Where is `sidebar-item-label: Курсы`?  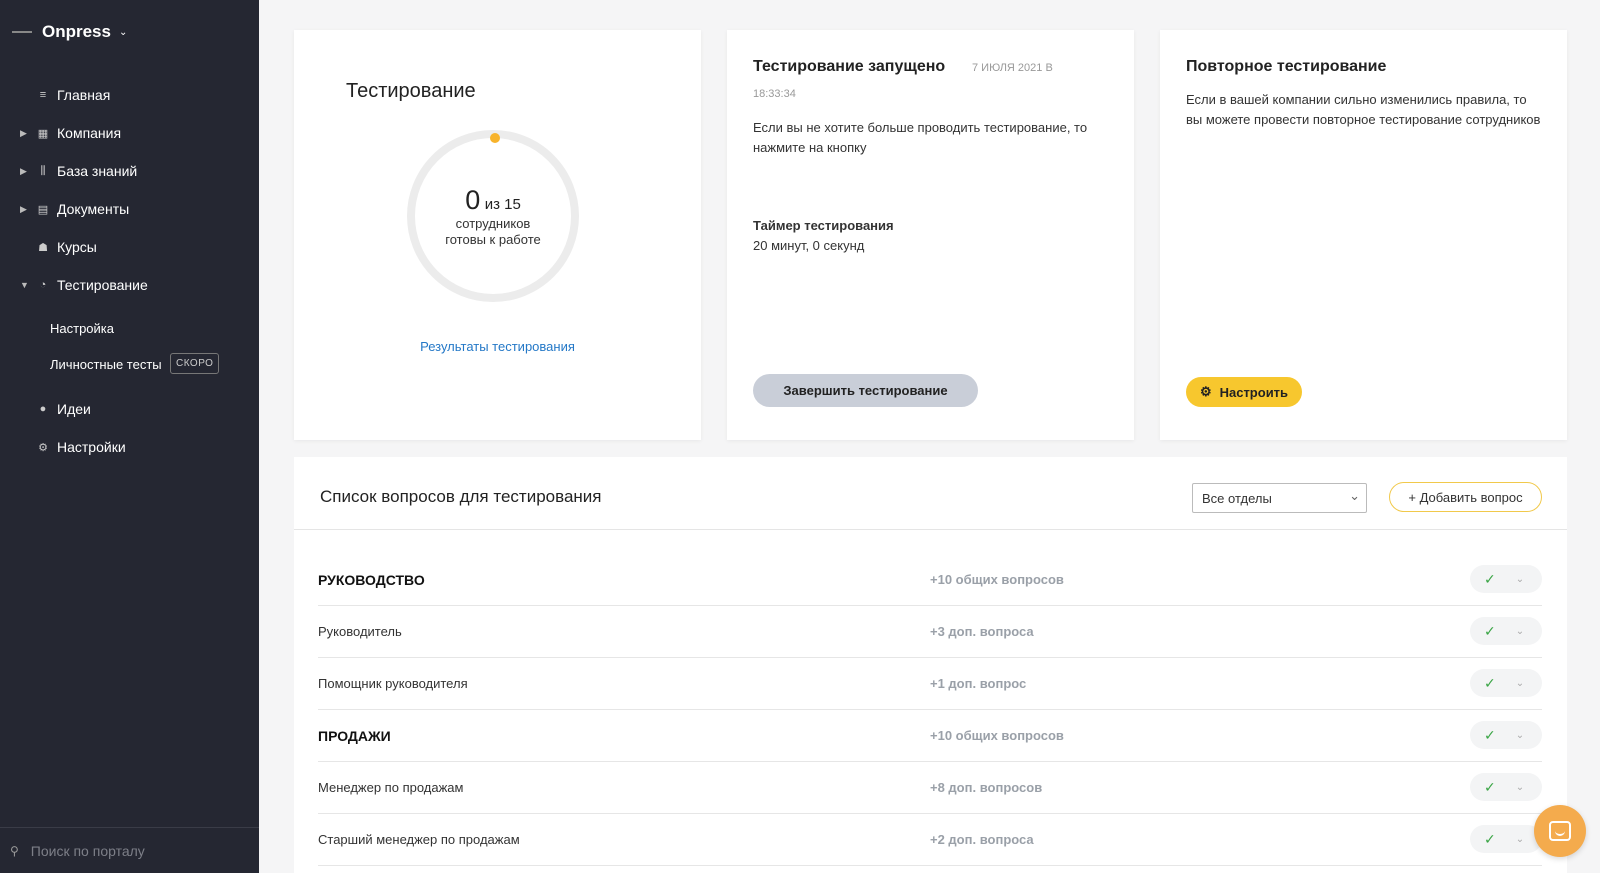
sidebar-item-label: Курсы is located at coordinates (77, 247).